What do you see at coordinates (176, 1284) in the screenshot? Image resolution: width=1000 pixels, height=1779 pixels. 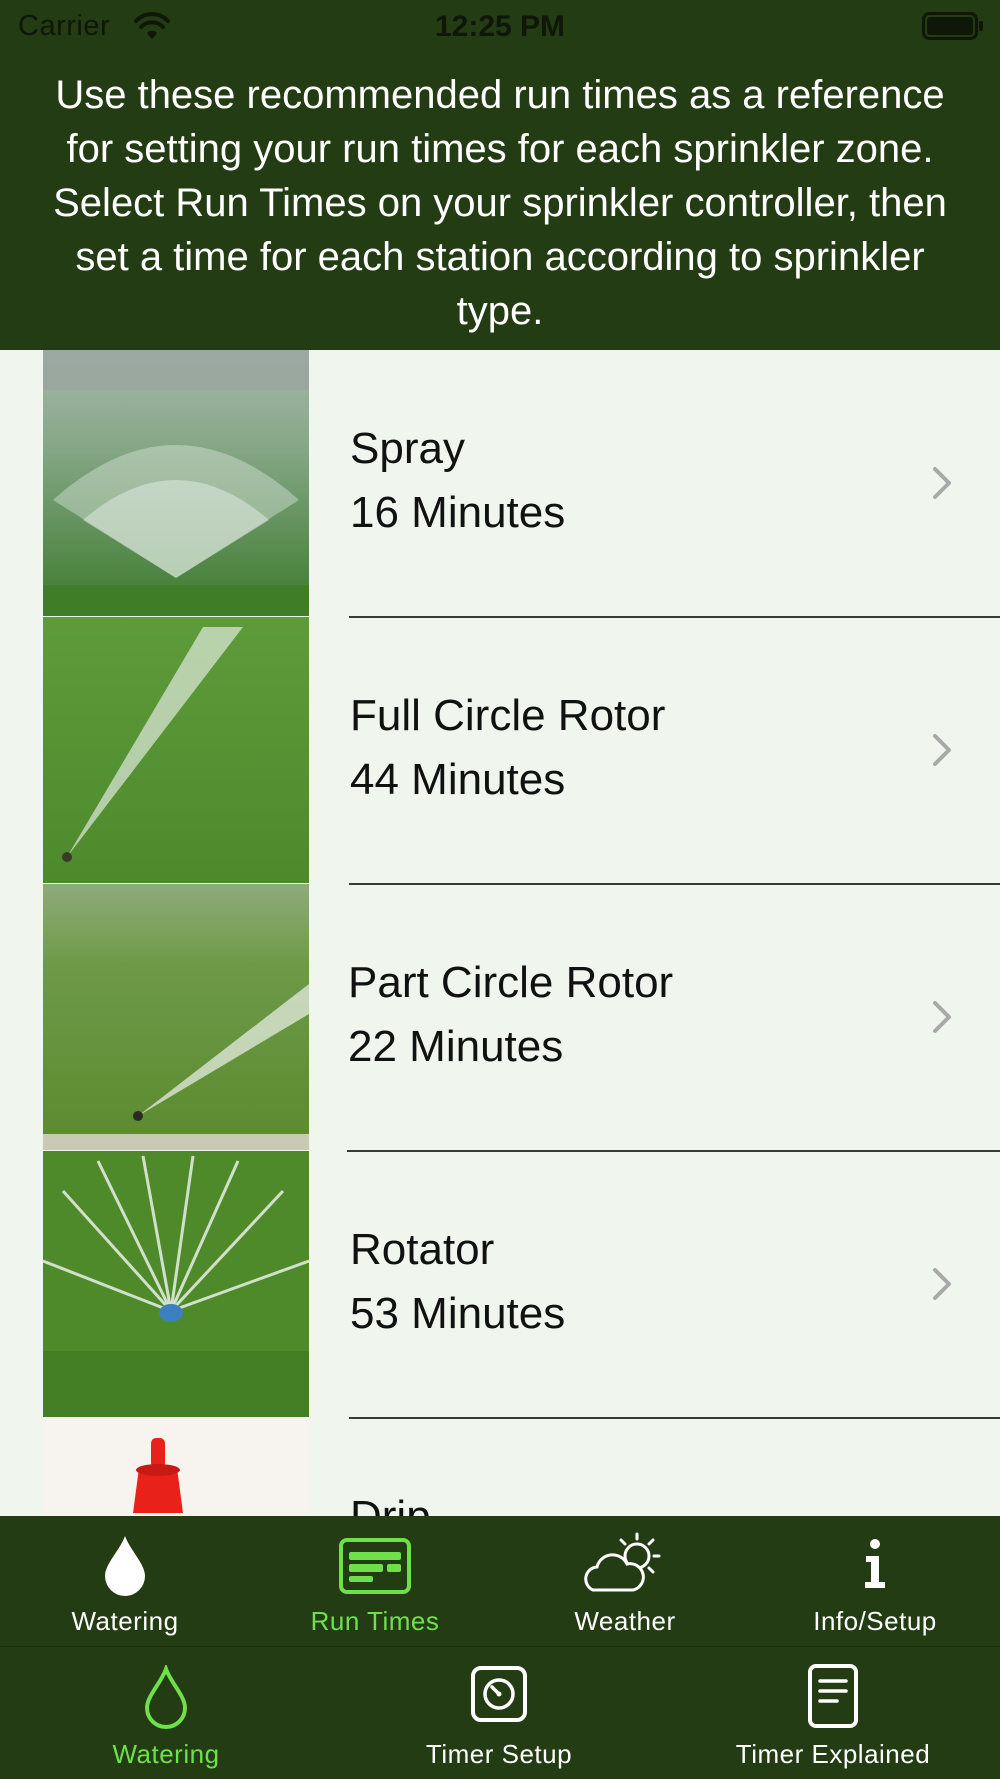 I see `rotator-photo` at bounding box center [176, 1284].